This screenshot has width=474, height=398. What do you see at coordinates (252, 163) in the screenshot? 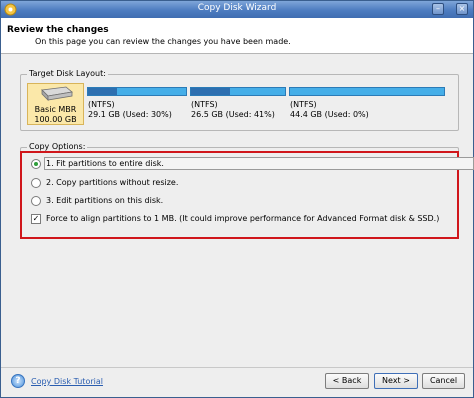
I see `option-fit-partitions: 1. Fit partitions to entire disk.` at bounding box center [252, 163].